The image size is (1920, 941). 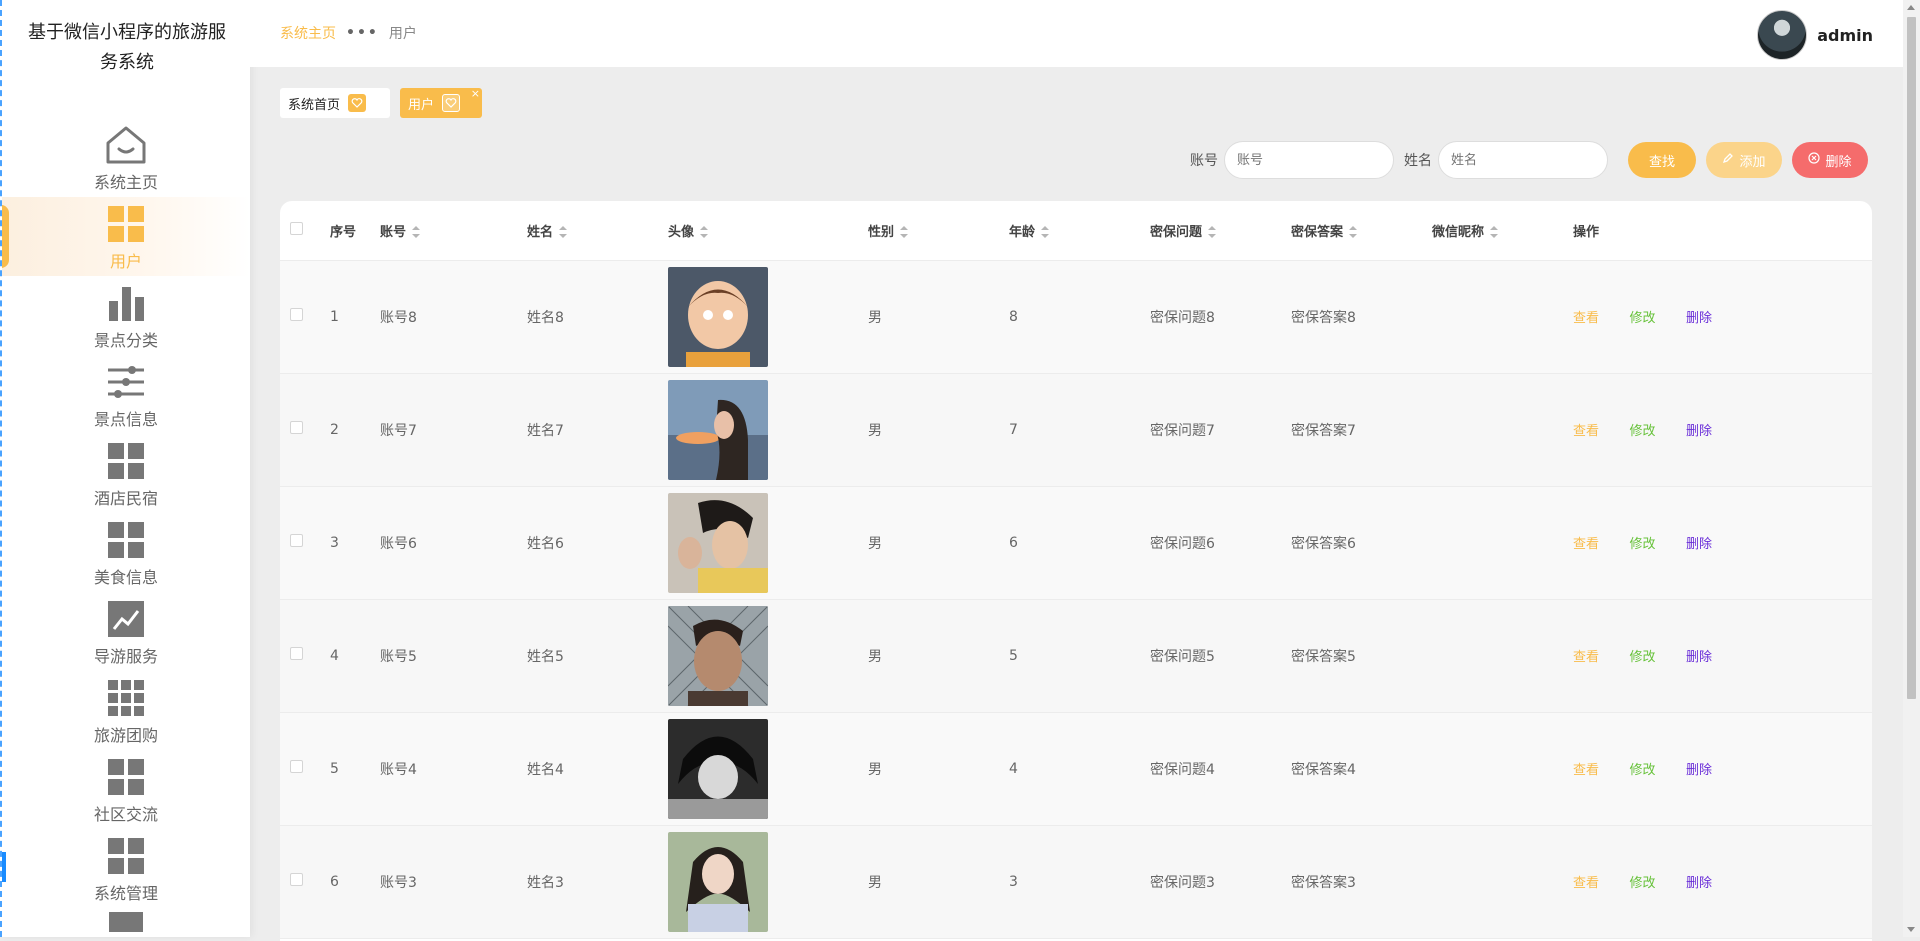 What do you see at coordinates (305, 882) in the screenshot?
I see `row-select-cell` at bounding box center [305, 882].